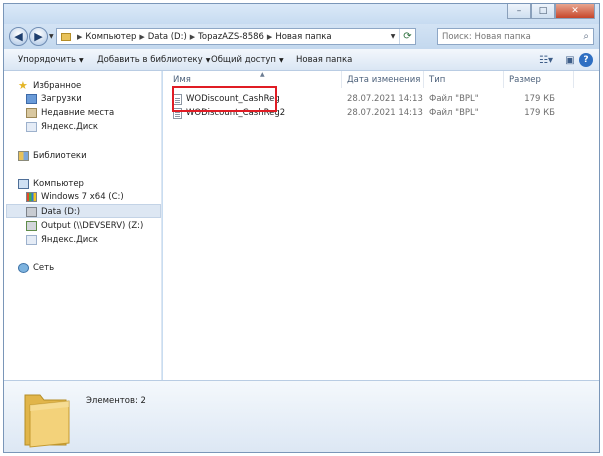  What do you see at coordinates (31, 112) in the screenshot?
I see `recent-places-icon` at bounding box center [31, 112].